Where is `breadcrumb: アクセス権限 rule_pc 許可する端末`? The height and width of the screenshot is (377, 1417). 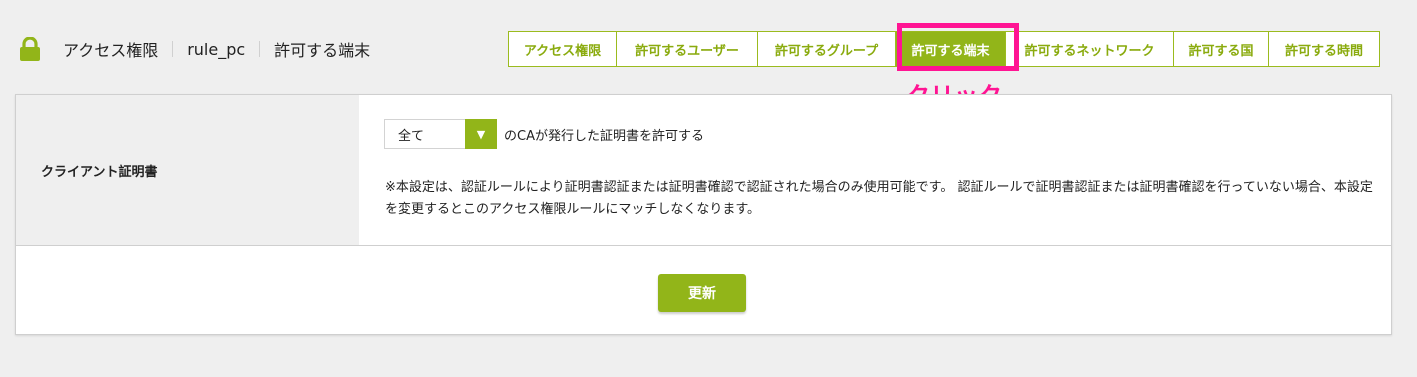 breadcrumb: アクセス権限 rule_pc 許可する端末 is located at coordinates (216, 49).